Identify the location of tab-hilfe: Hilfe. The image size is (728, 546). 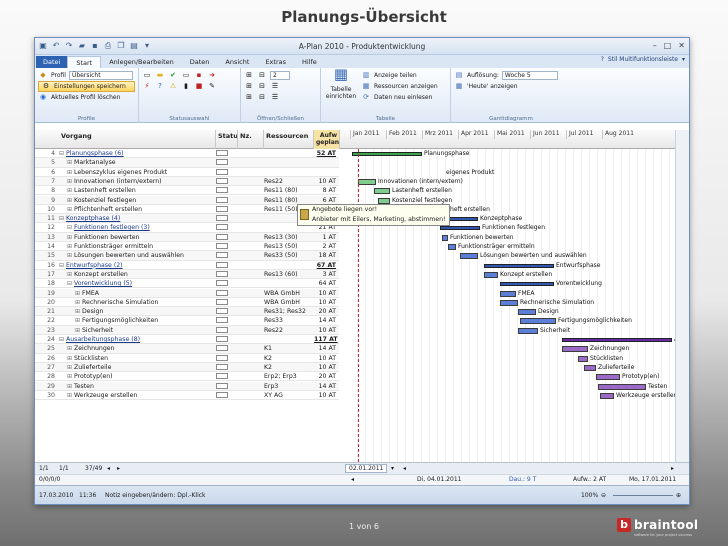
(309, 62).